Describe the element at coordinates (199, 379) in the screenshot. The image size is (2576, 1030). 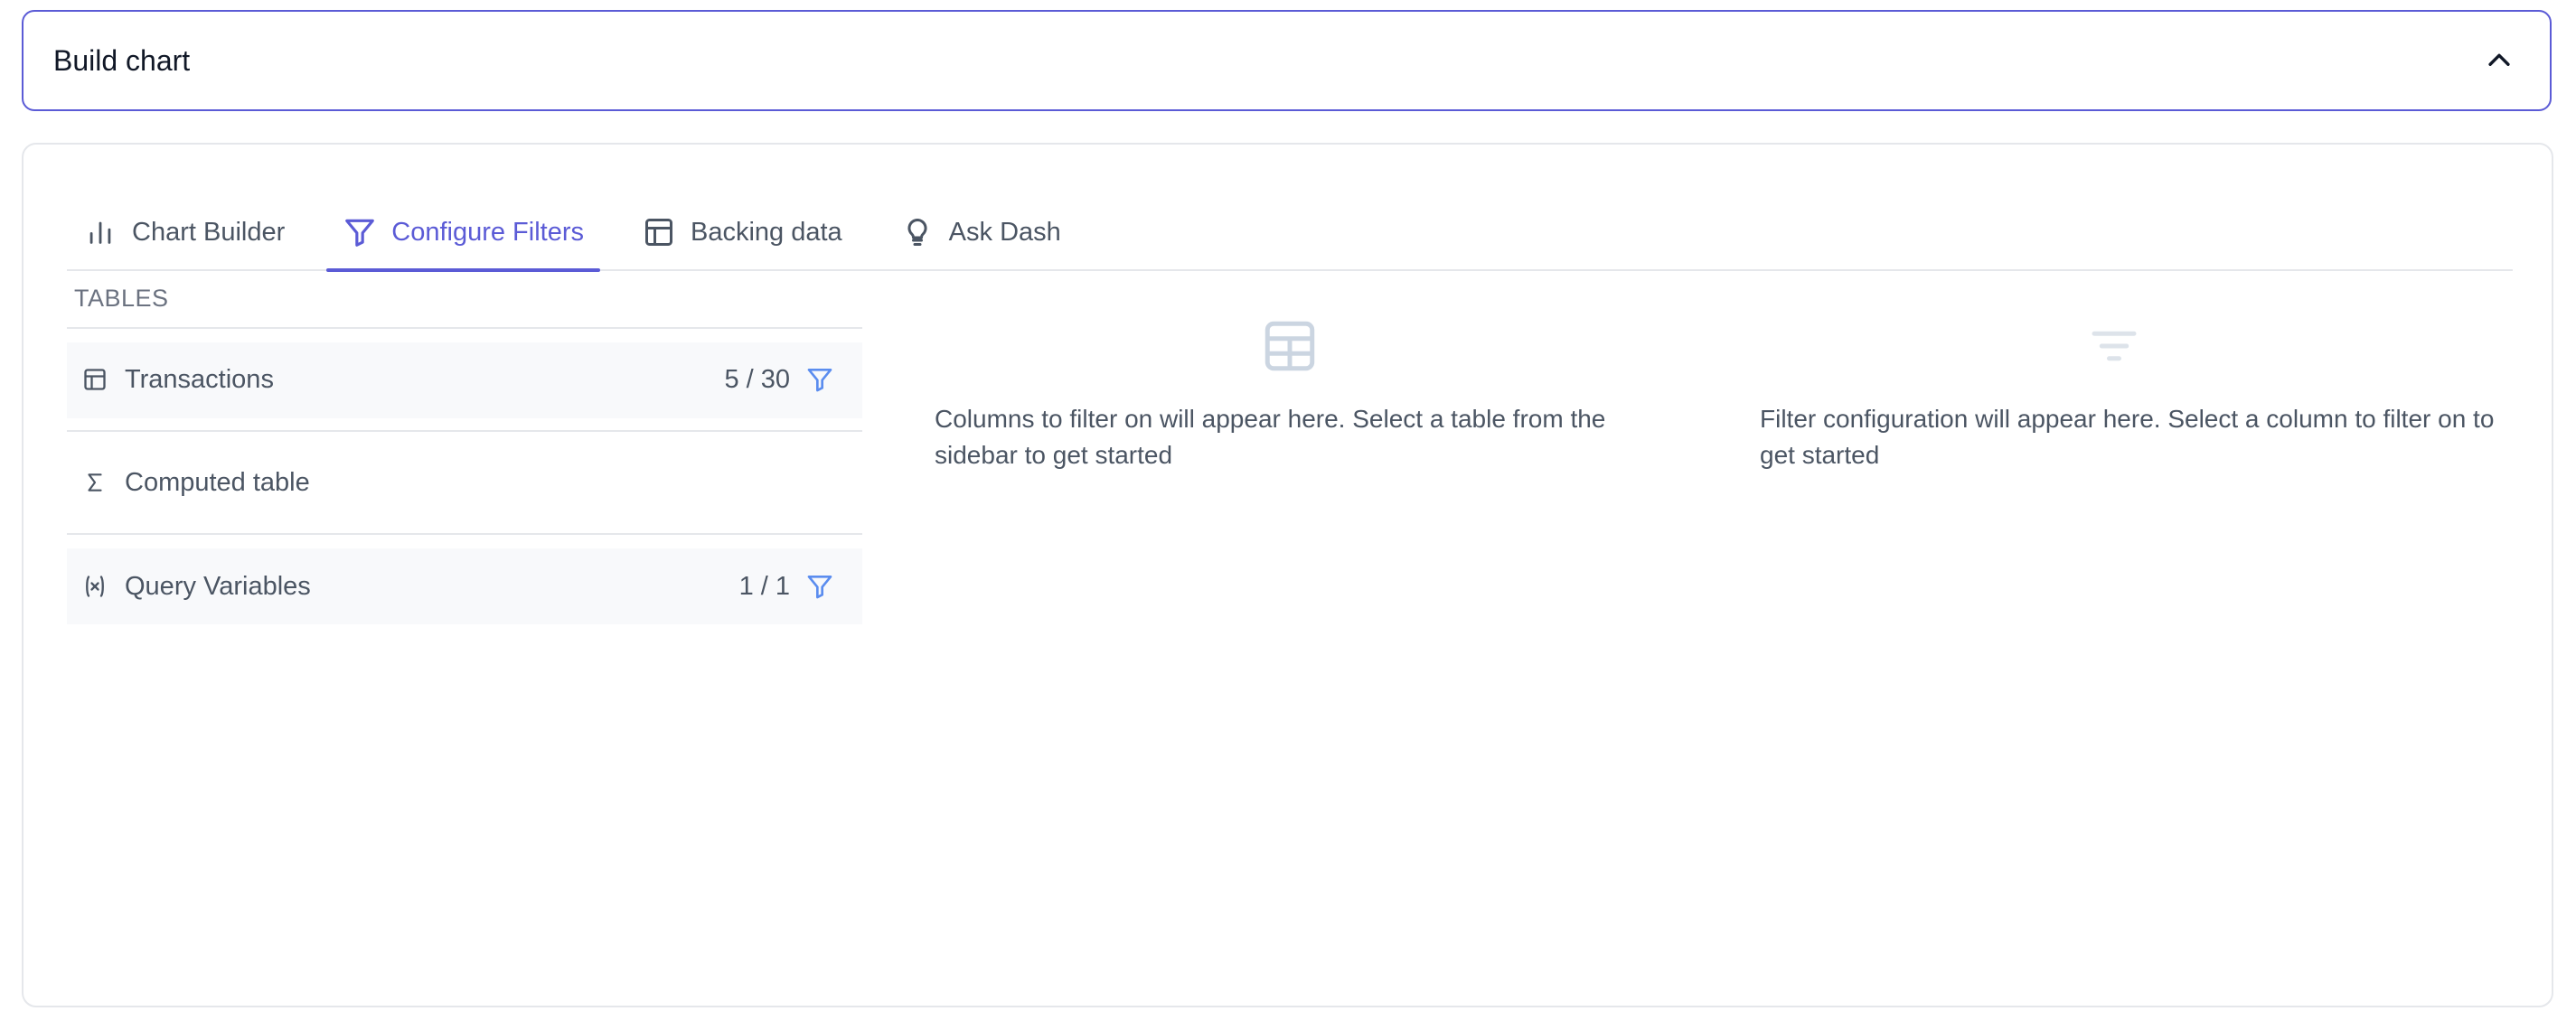
I see `table-name: Transactions` at that location.